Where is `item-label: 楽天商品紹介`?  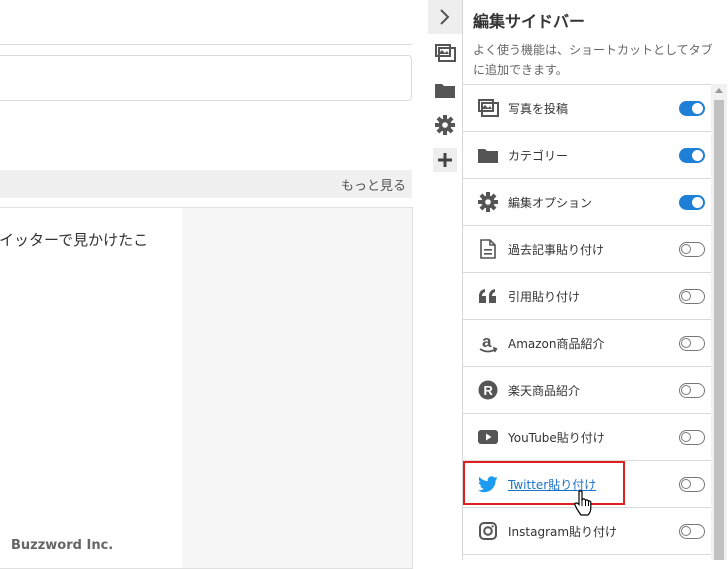
item-label: 楽天商品紹介 is located at coordinates (544, 390).